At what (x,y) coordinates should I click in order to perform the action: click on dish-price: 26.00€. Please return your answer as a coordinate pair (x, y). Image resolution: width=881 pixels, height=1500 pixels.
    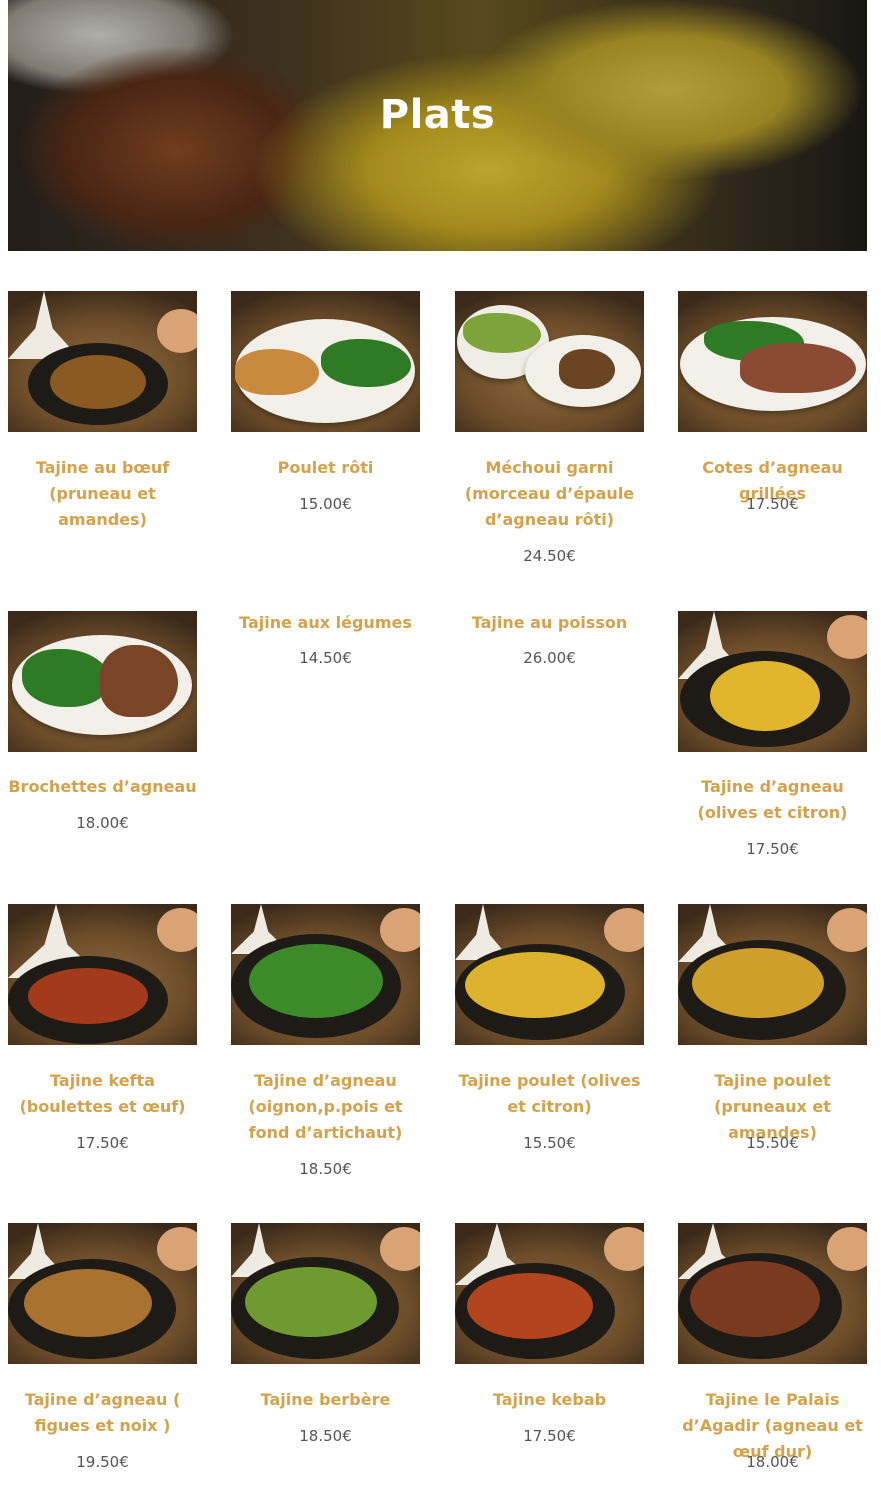
    Looking at the image, I should click on (549, 658).